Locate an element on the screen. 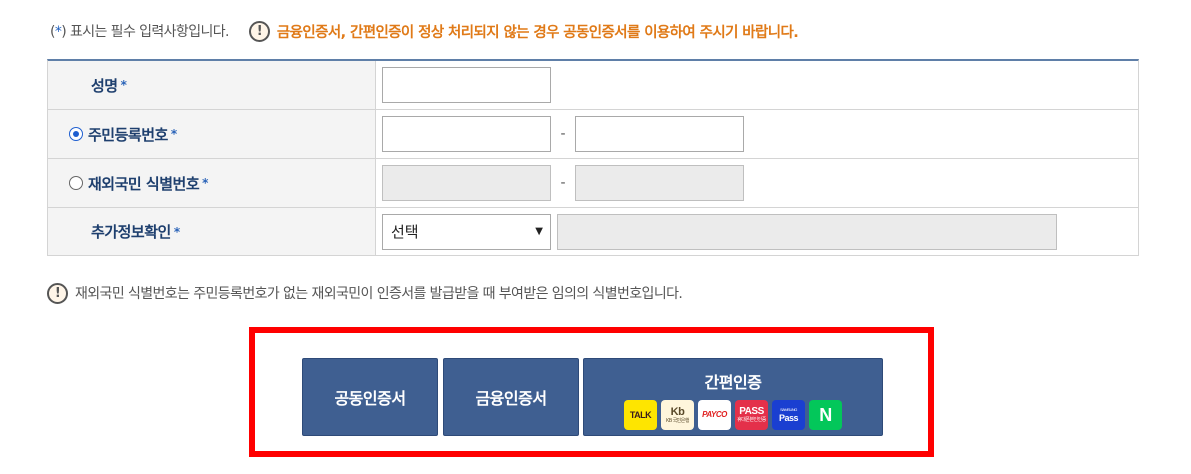 The height and width of the screenshot is (474, 1191). form-row-foreigner: 재외국민 식별번호 * - is located at coordinates (593, 183).